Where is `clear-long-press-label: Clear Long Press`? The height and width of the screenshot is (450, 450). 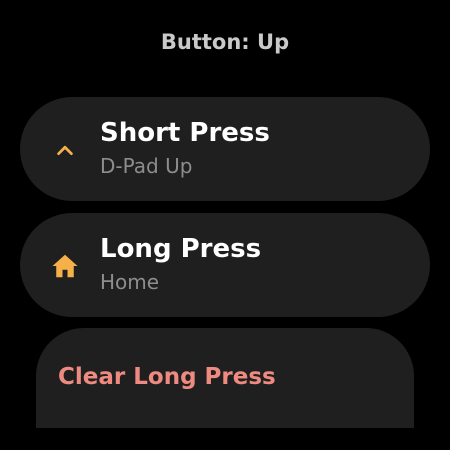
clear-long-press-label: Clear Long Press is located at coordinates (167, 377).